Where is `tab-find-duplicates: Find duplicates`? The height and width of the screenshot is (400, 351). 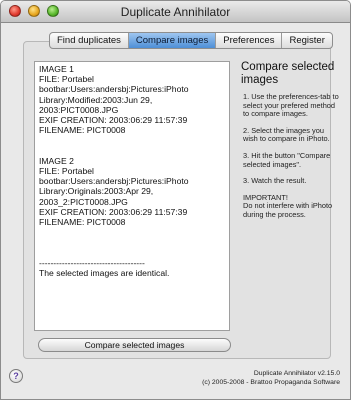 tab-find-duplicates: Find duplicates is located at coordinates (89, 40).